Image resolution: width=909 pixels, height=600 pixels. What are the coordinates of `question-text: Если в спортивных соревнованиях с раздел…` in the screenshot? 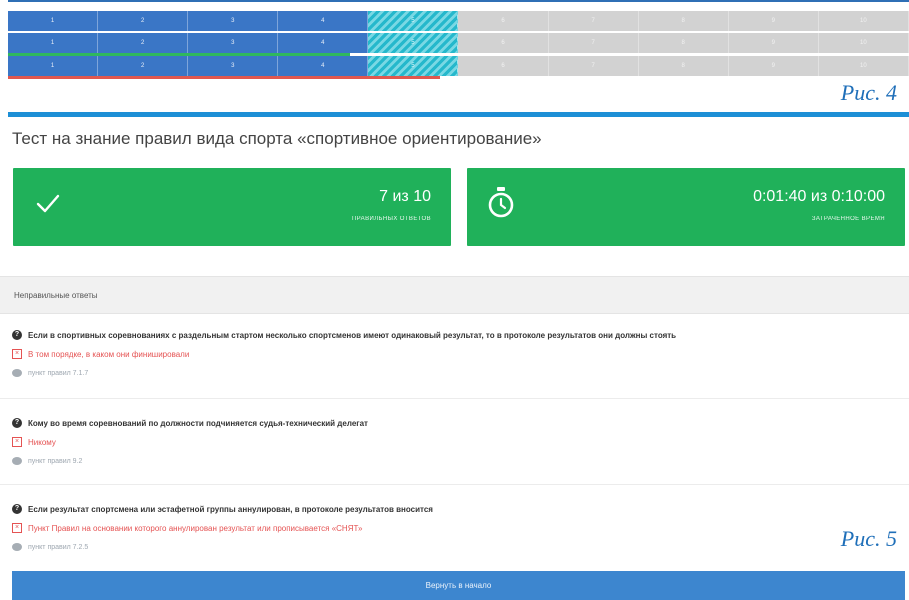 It's located at (352, 335).